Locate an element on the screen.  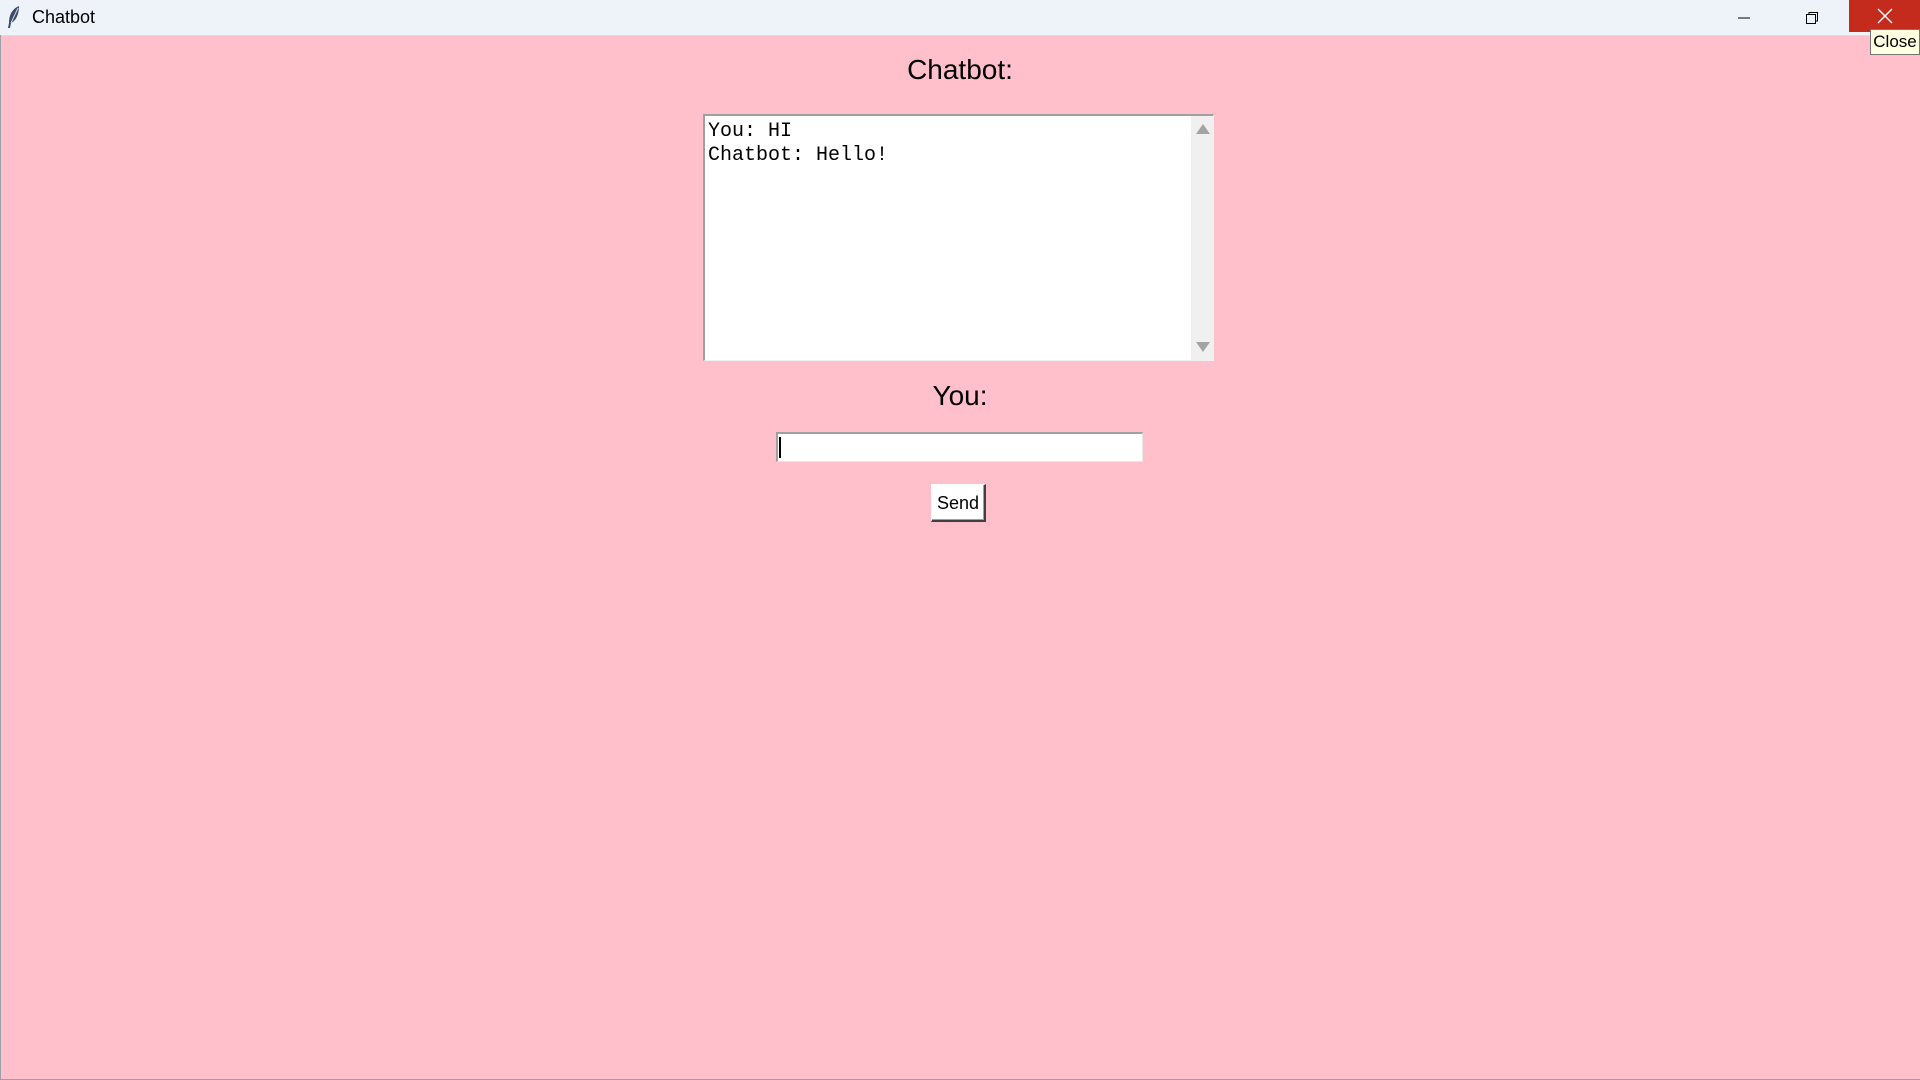
message-input is located at coordinates (959, 447).